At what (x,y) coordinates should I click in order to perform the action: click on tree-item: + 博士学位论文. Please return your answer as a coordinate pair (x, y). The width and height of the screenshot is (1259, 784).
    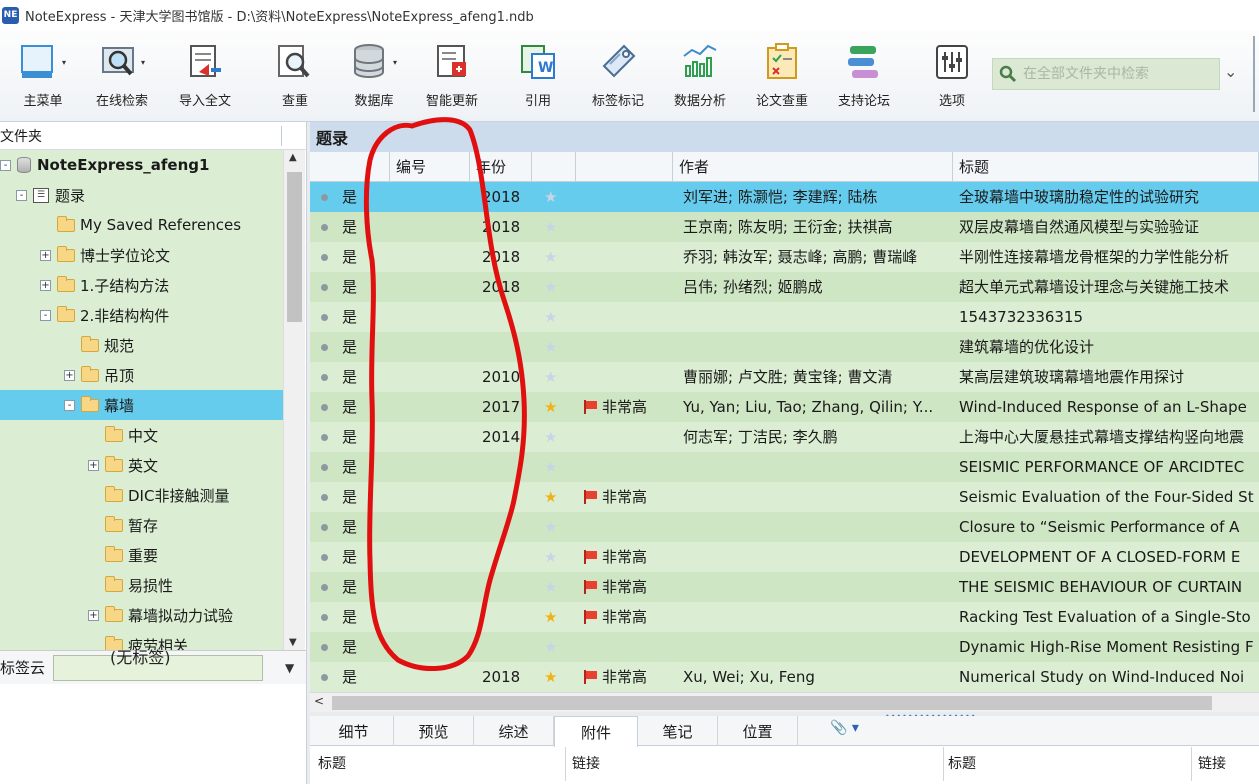
    Looking at the image, I should click on (141, 255).